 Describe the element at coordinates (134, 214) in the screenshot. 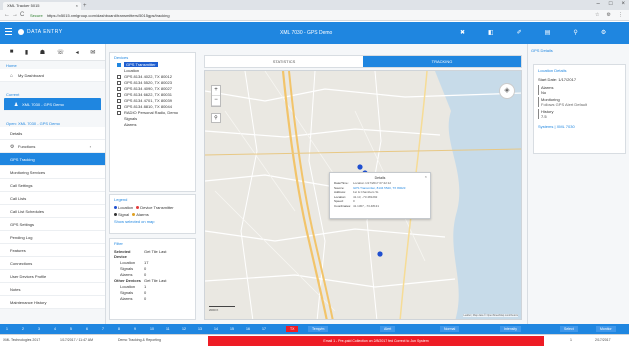

I see `alarm-swatch` at that location.